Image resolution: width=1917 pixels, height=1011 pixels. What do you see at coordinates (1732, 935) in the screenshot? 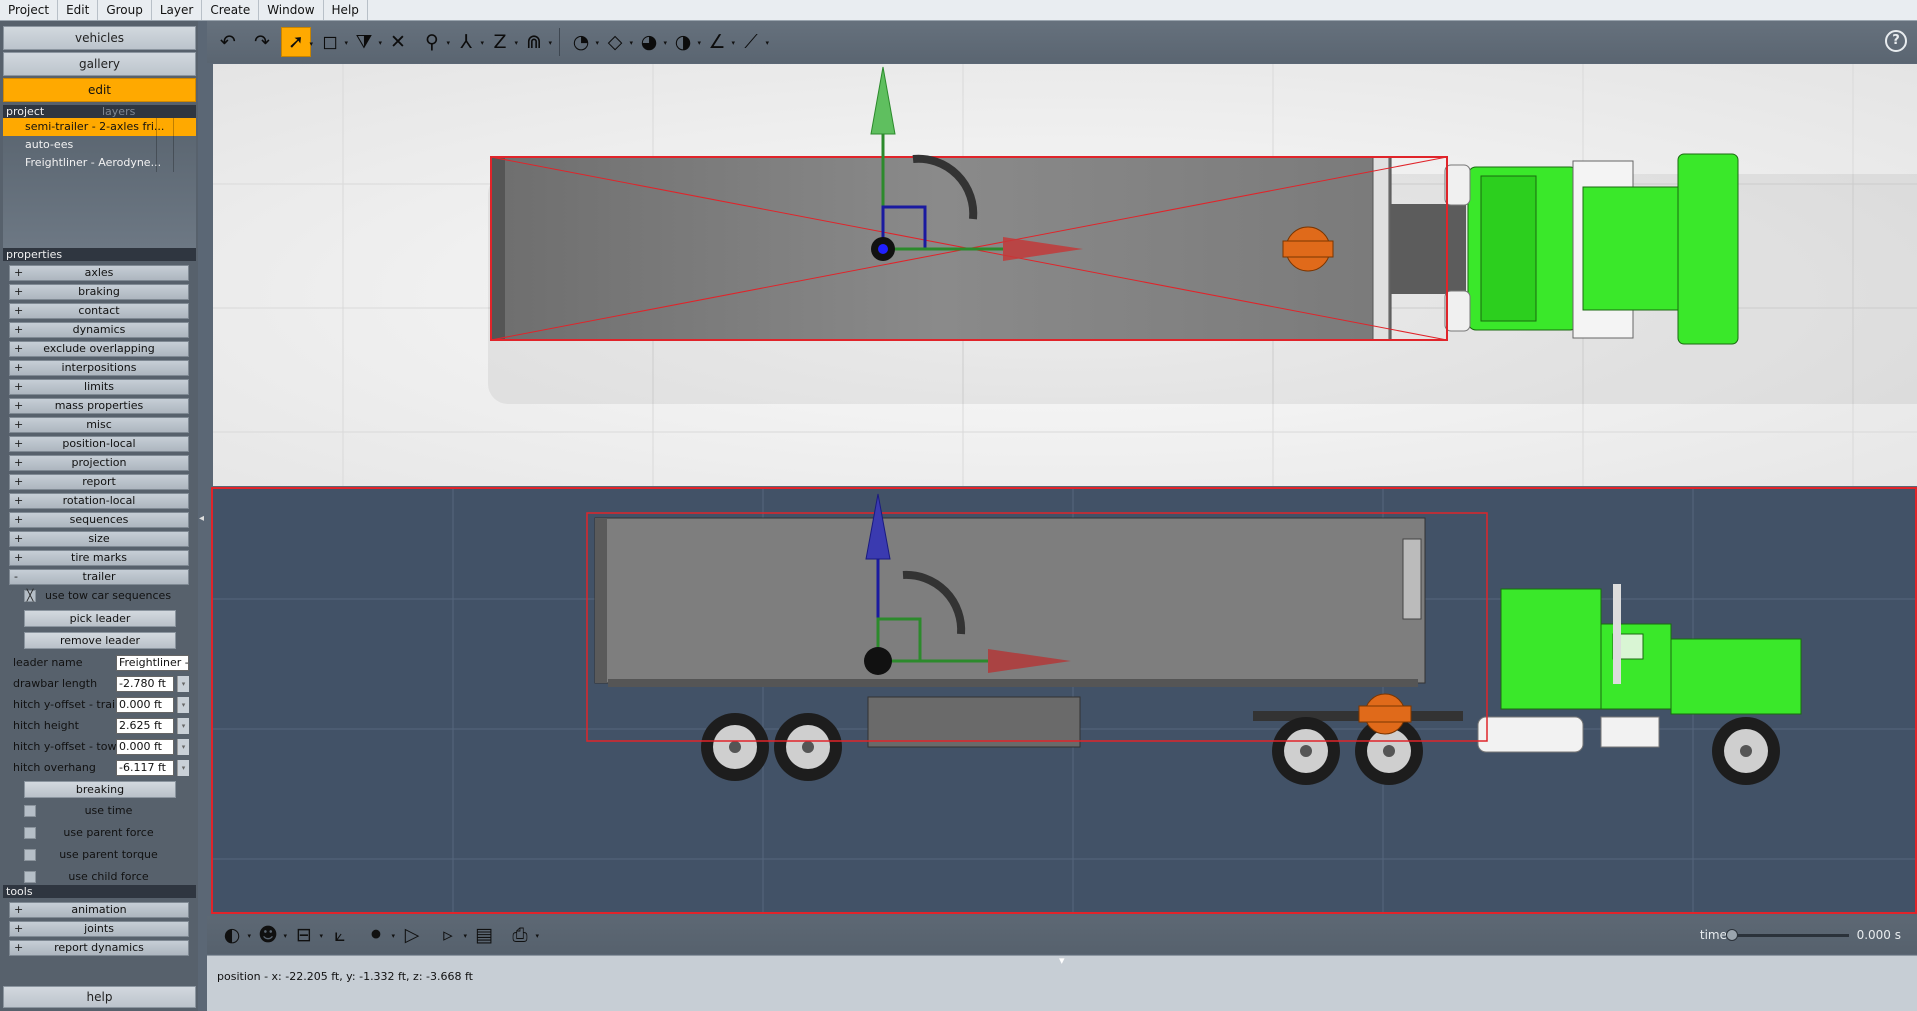
I see `time-slider-knob` at bounding box center [1732, 935].